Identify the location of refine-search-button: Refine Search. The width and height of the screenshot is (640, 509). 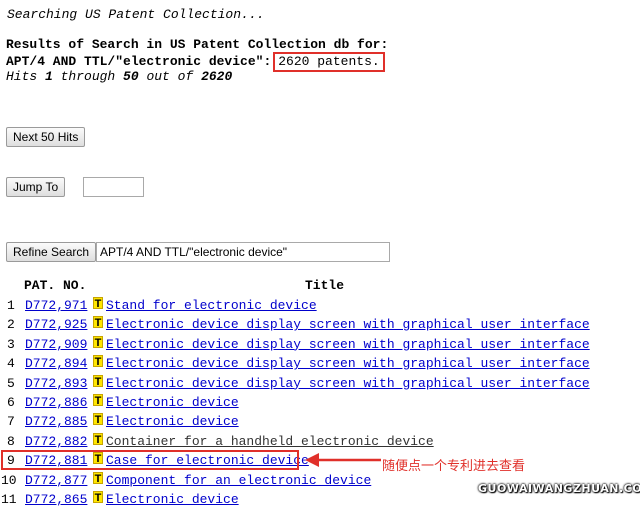
(51, 252).